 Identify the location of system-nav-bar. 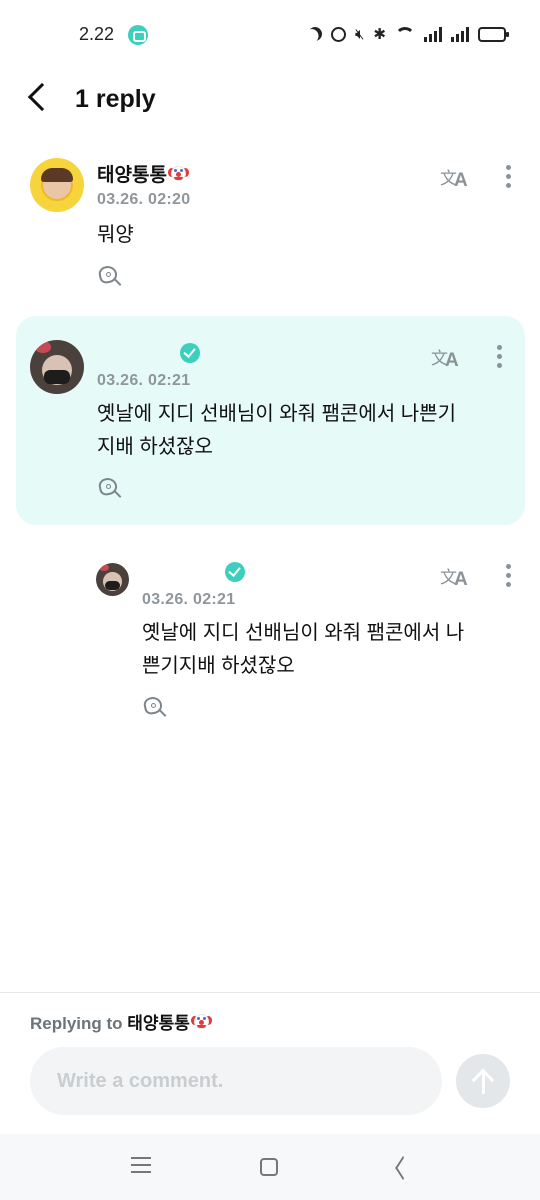
(270, 1167).